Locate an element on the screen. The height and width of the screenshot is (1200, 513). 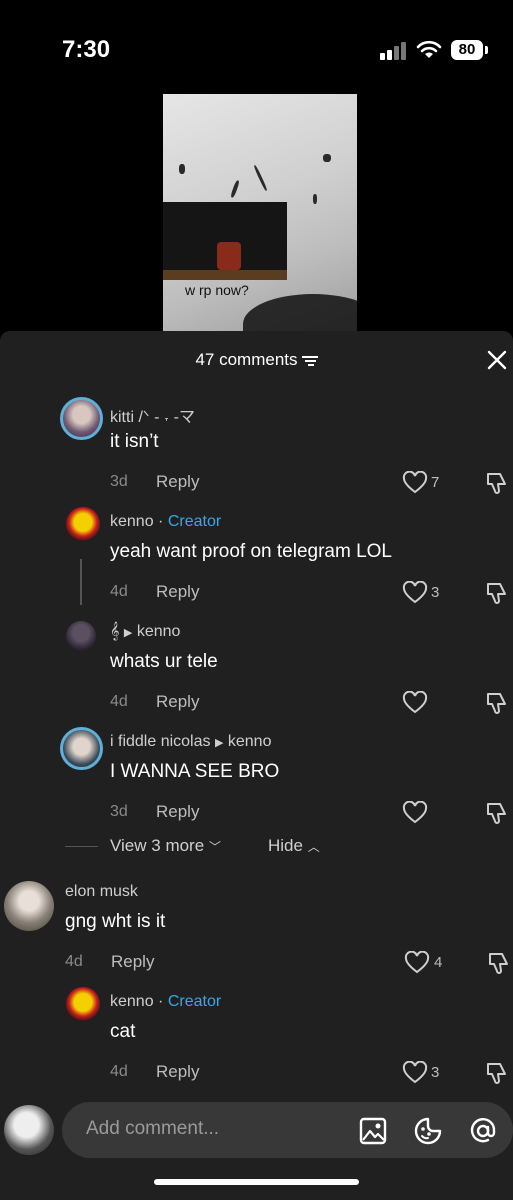
comment-username: elon musk is located at coordinates (101, 892).